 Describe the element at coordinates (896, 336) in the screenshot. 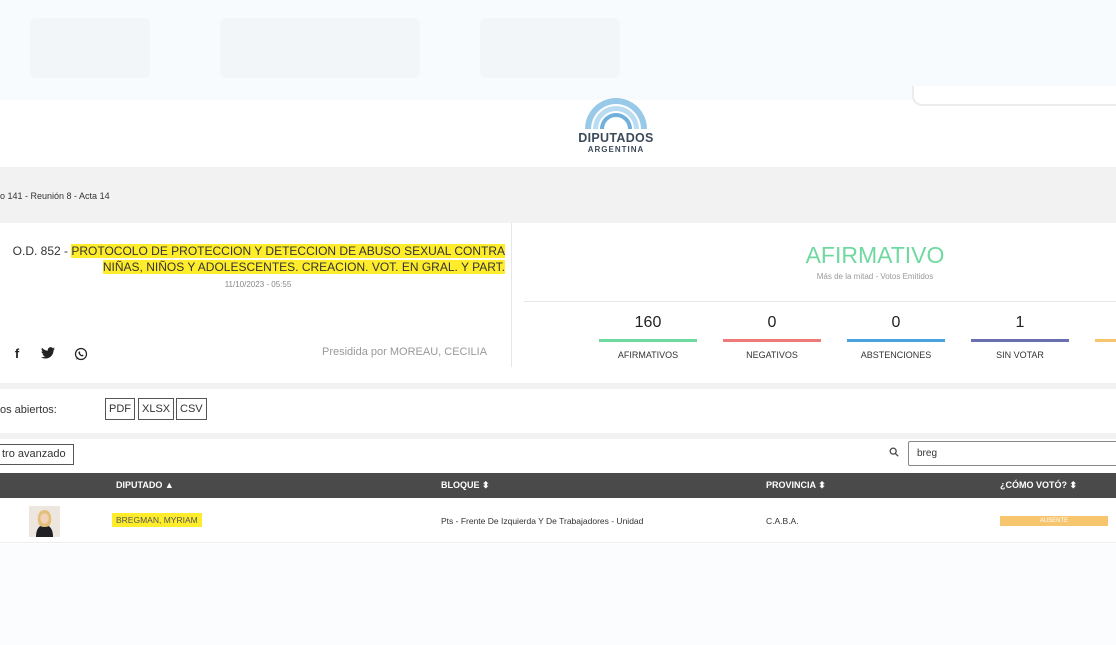

I see `stat-abstenciones: 0 ABSTENCIONES` at that location.